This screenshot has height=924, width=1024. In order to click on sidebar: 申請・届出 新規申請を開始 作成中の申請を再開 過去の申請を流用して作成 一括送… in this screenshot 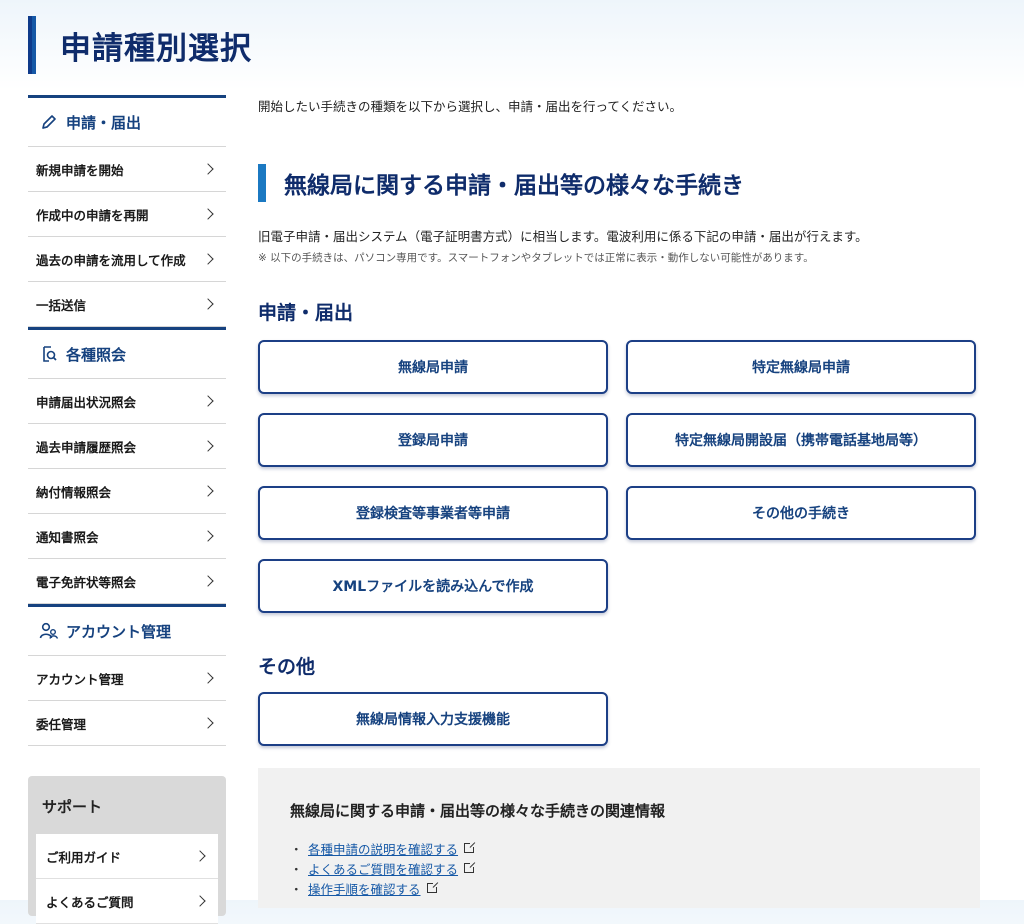, I will do `click(127, 420)`.